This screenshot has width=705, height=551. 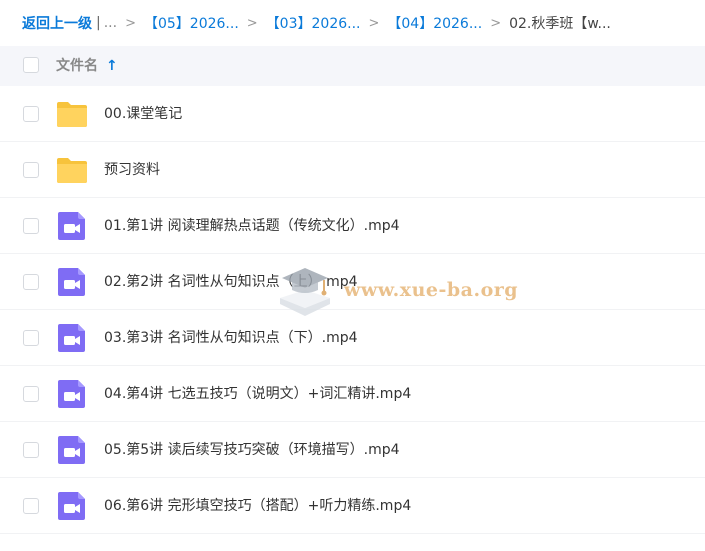 What do you see at coordinates (352, 66) in the screenshot?
I see `file-list-header: 文件名 ↑` at bounding box center [352, 66].